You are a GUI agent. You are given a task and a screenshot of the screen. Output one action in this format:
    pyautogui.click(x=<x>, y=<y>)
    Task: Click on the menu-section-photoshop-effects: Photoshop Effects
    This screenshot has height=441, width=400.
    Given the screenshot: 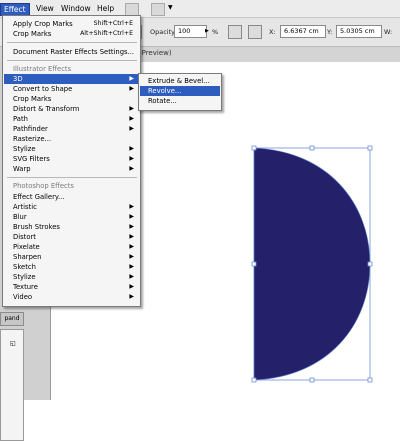 What is the action you would take?
    pyautogui.click(x=43, y=186)
    